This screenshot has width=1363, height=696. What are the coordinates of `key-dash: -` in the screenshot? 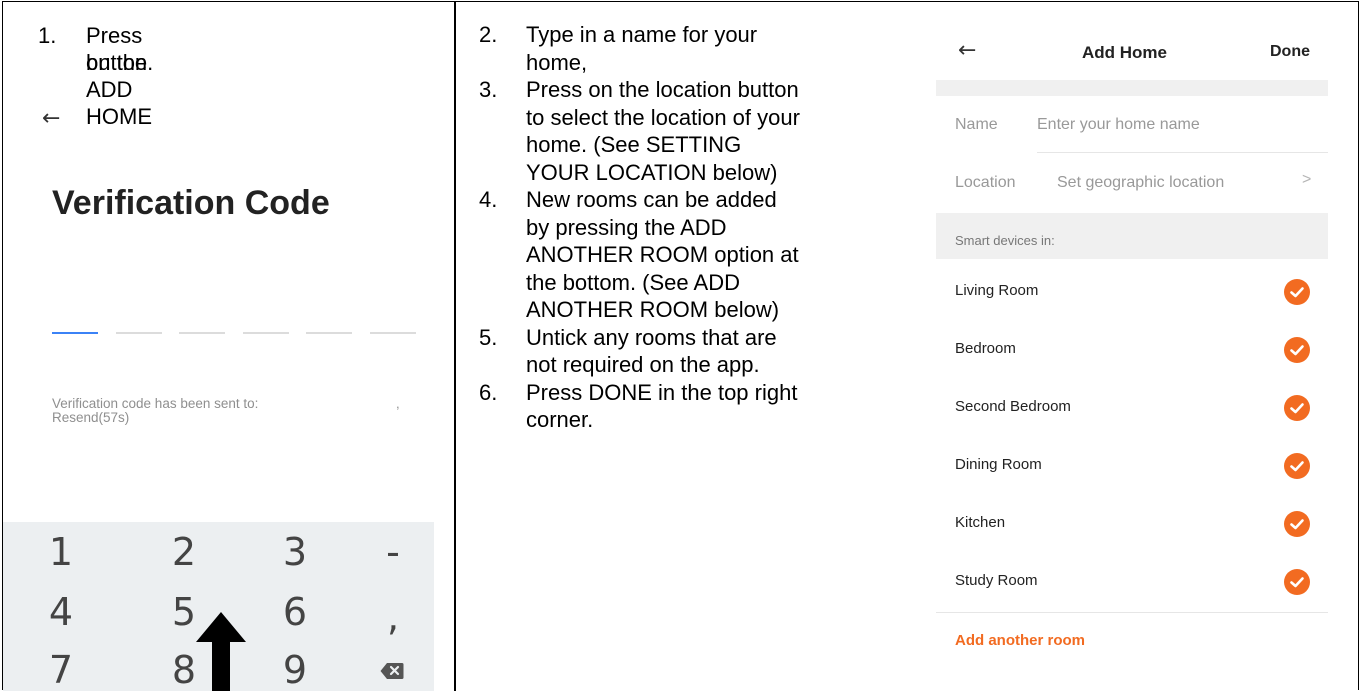 It's located at (393, 552).